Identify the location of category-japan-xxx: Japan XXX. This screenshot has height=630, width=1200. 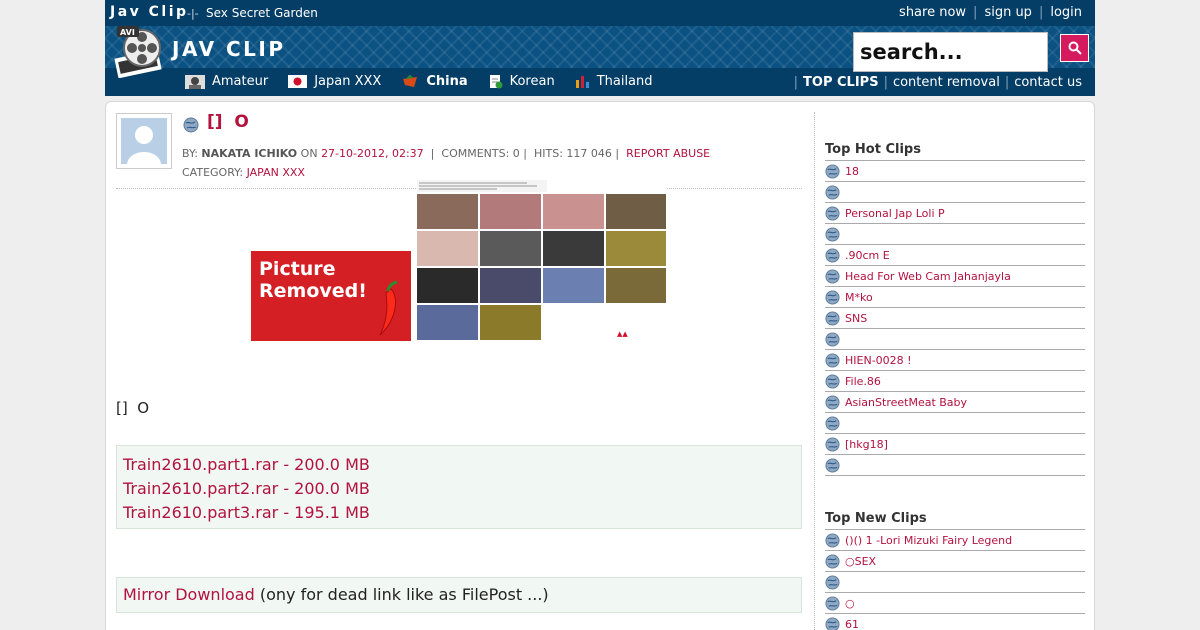
(334, 81).